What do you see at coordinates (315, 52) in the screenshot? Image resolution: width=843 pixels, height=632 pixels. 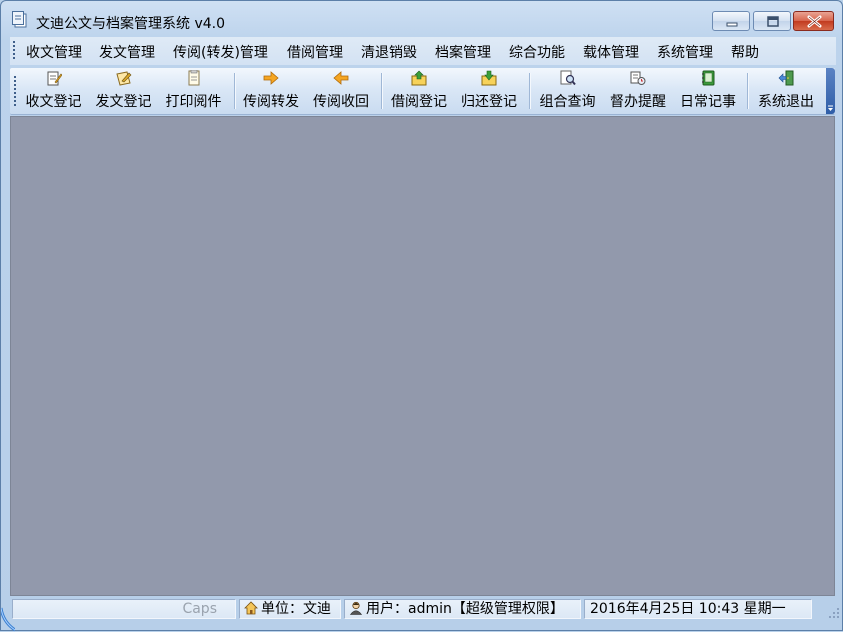 I see `menu-borrowing: 借阅管理` at bounding box center [315, 52].